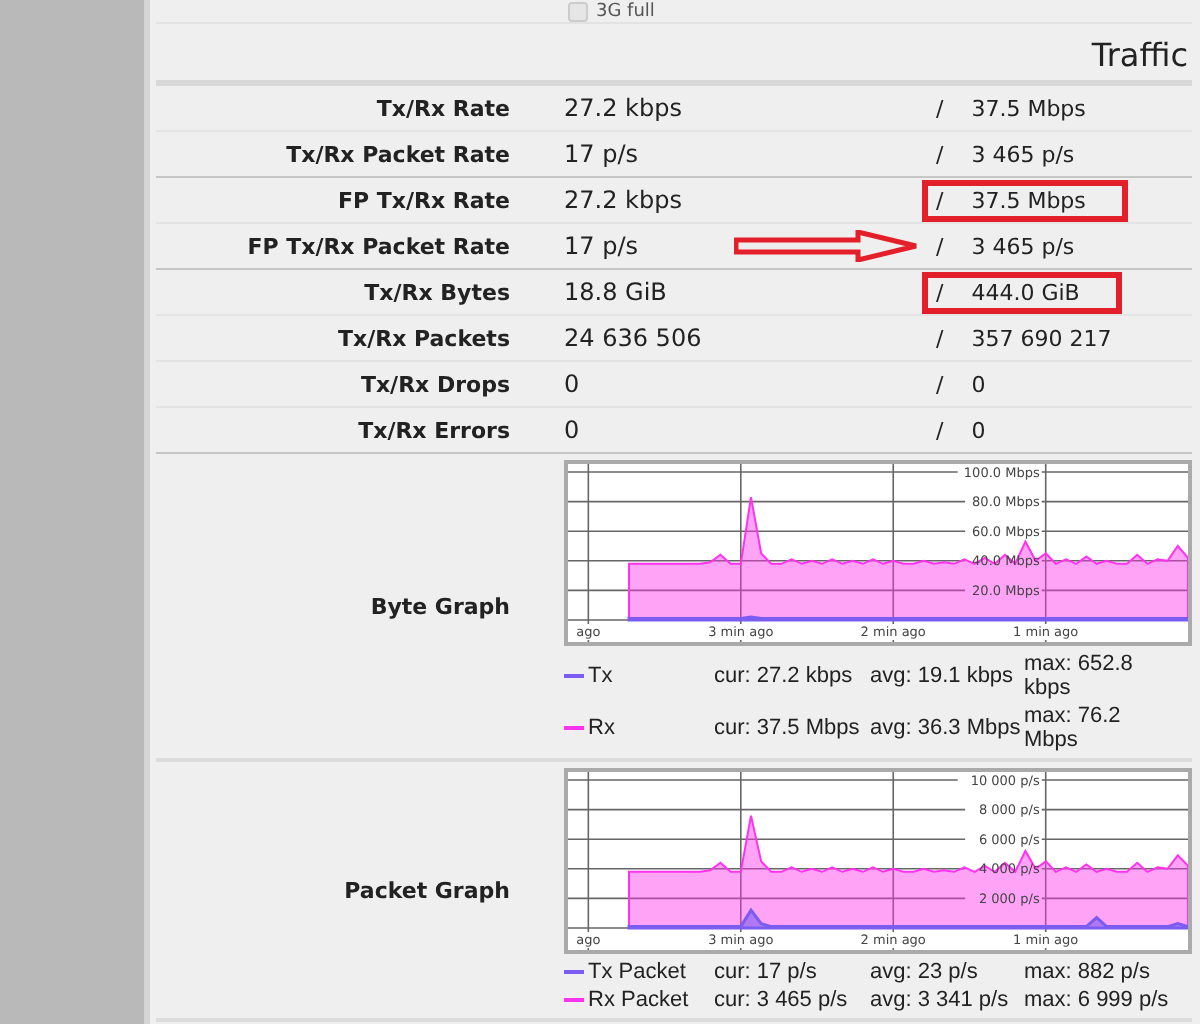  Describe the element at coordinates (637, 972) in the screenshot. I see `legend-name: Tx Packet` at that location.